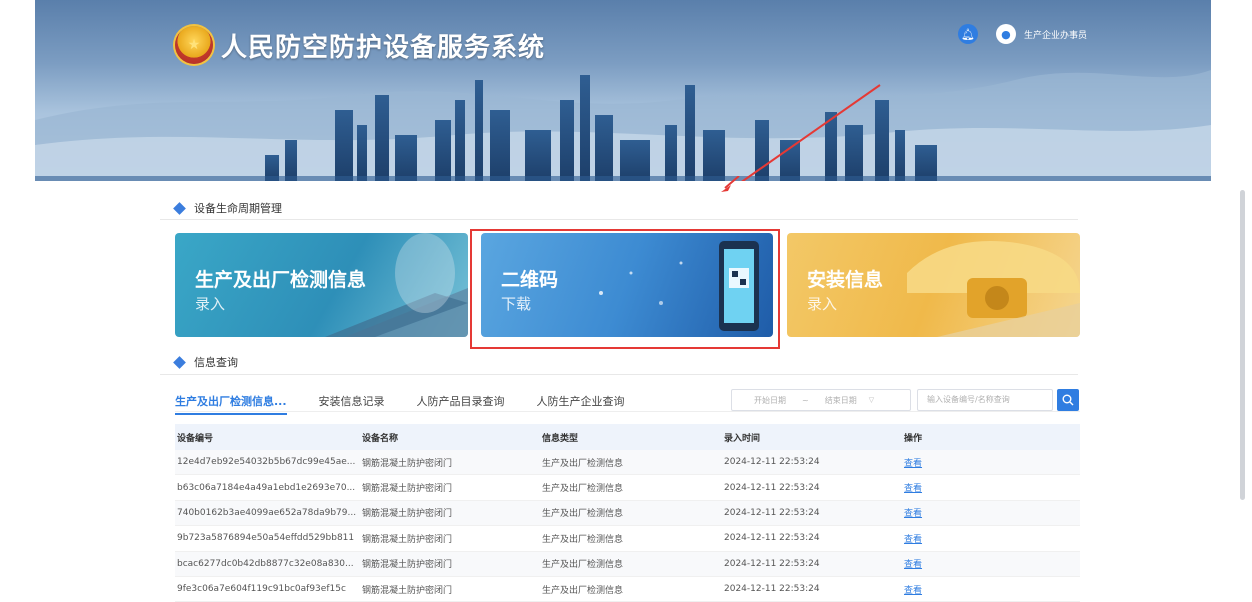 The image size is (1252, 602). What do you see at coordinates (770, 400) in the screenshot?
I see `start-date-input: 开始日期` at bounding box center [770, 400].